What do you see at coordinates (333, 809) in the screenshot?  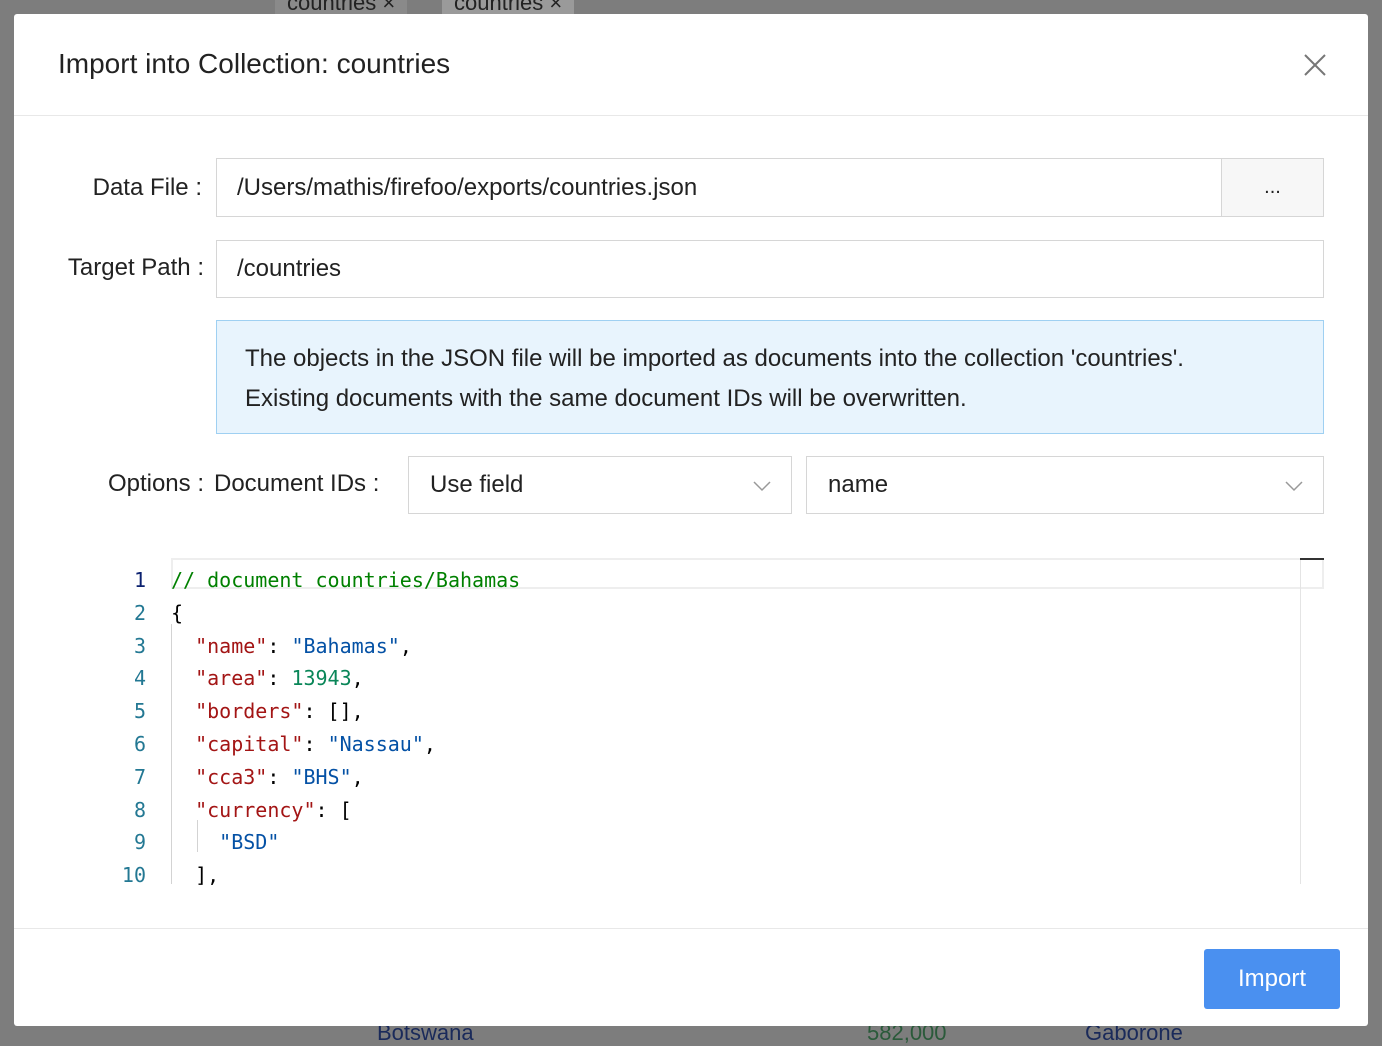 I see `code-token: : [` at bounding box center [333, 809].